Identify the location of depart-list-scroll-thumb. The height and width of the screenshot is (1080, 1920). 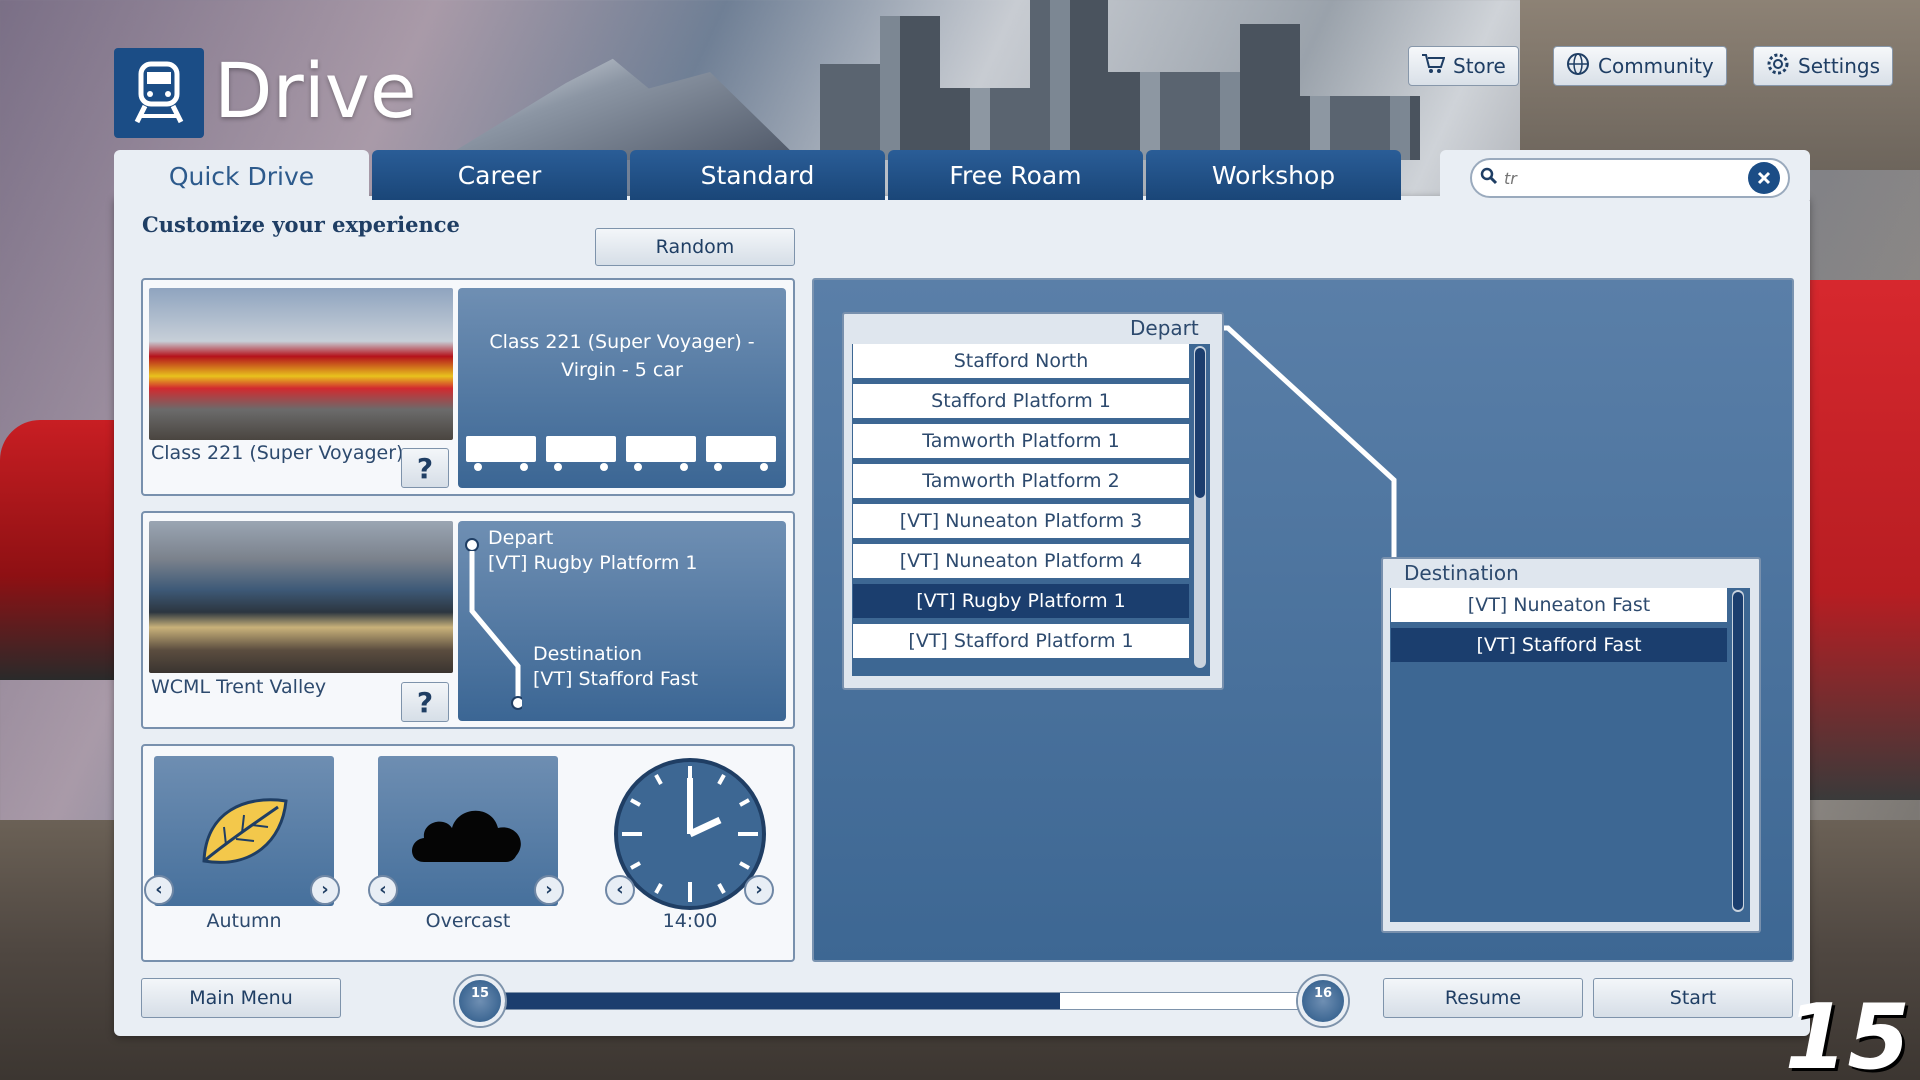
(1200, 423).